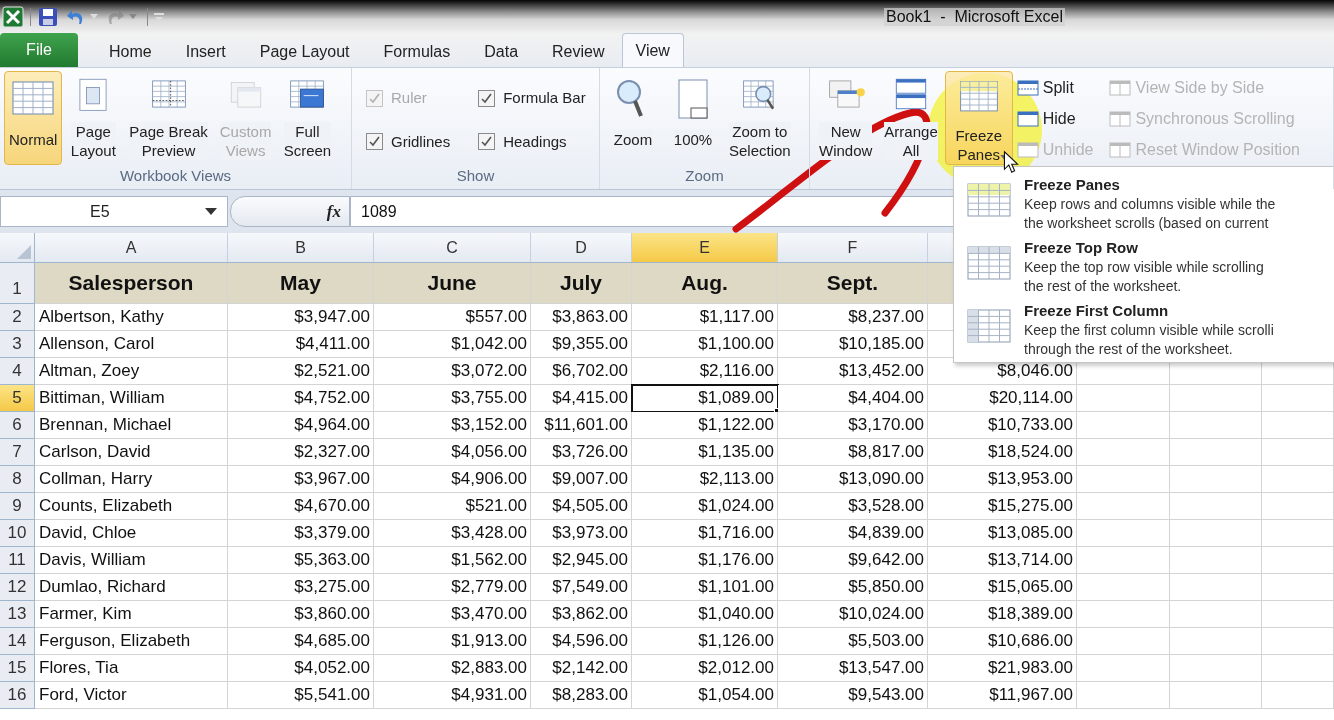  Describe the element at coordinates (705, 587) in the screenshot. I see `table-cell: $1,101.00` at that location.